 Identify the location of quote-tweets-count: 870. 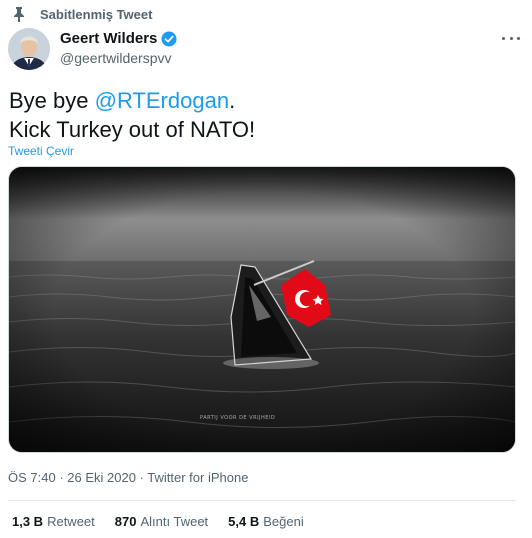
(125, 521).